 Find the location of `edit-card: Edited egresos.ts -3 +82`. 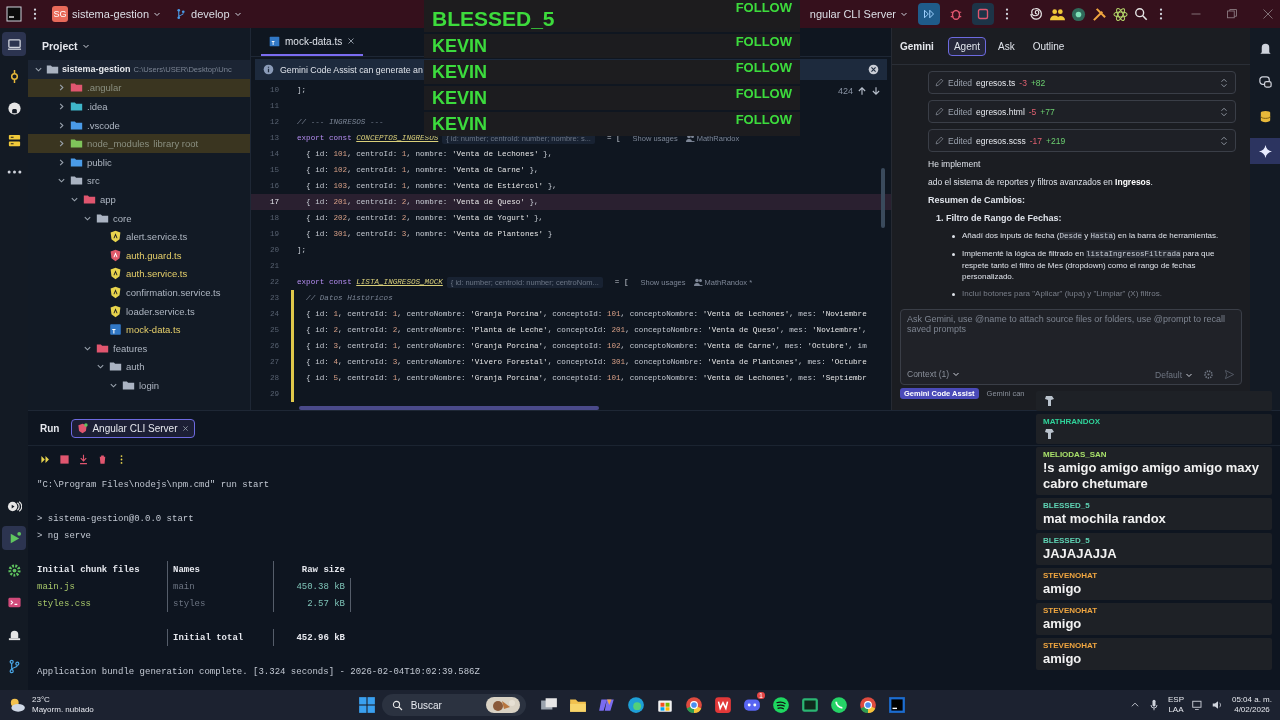

edit-card: Edited egresos.ts -3 +82 is located at coordinates (1082, 82).